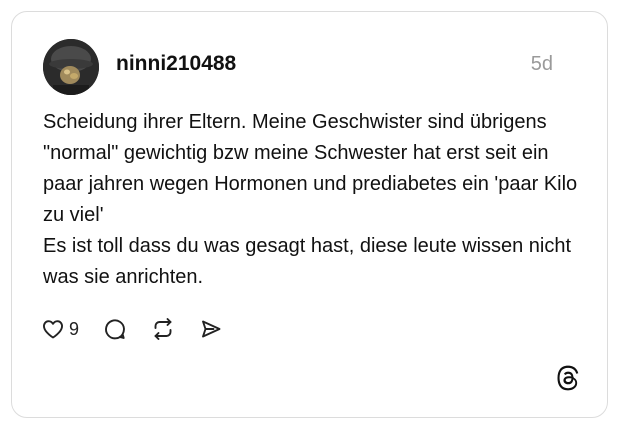 This screenshot has height=430, width=620. Describe the element at coordinates (53, 329) in the screenshot. I see `heart-icon` at that location.